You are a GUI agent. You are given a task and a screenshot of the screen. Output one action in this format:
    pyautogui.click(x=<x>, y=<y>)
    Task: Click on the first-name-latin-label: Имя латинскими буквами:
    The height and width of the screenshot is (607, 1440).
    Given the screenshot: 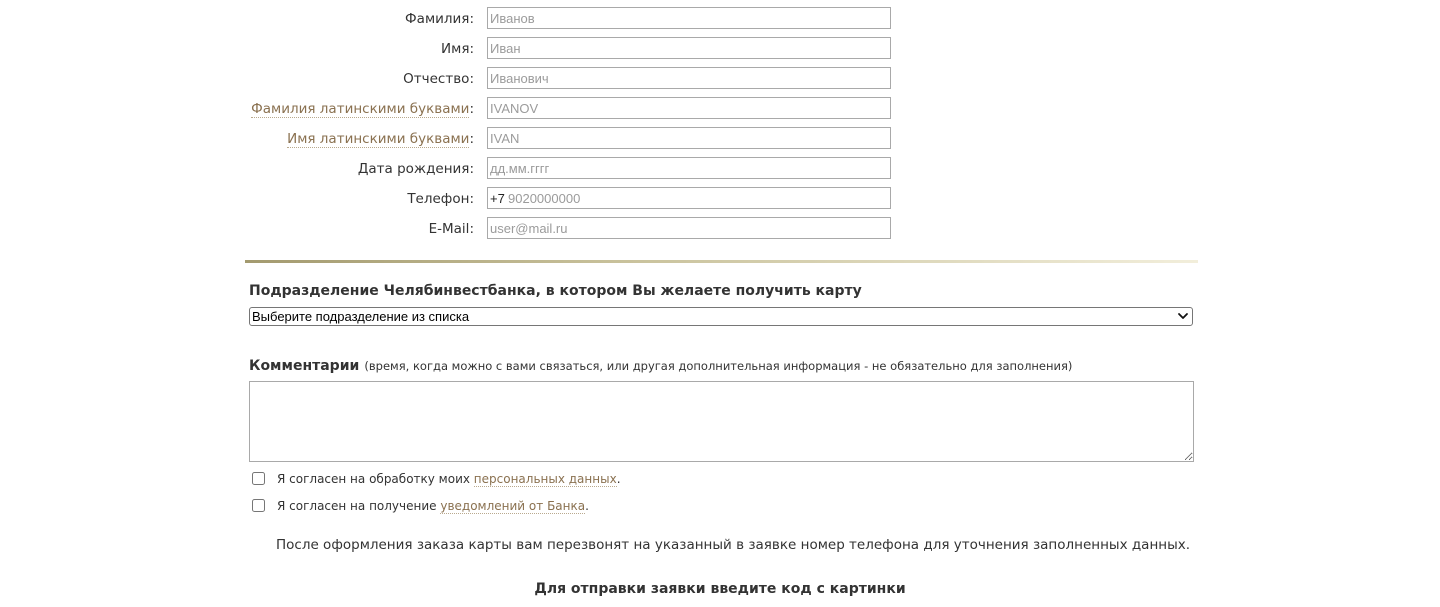 What is the action you would take?
    pyautogui.click(x=380, y=139)
    